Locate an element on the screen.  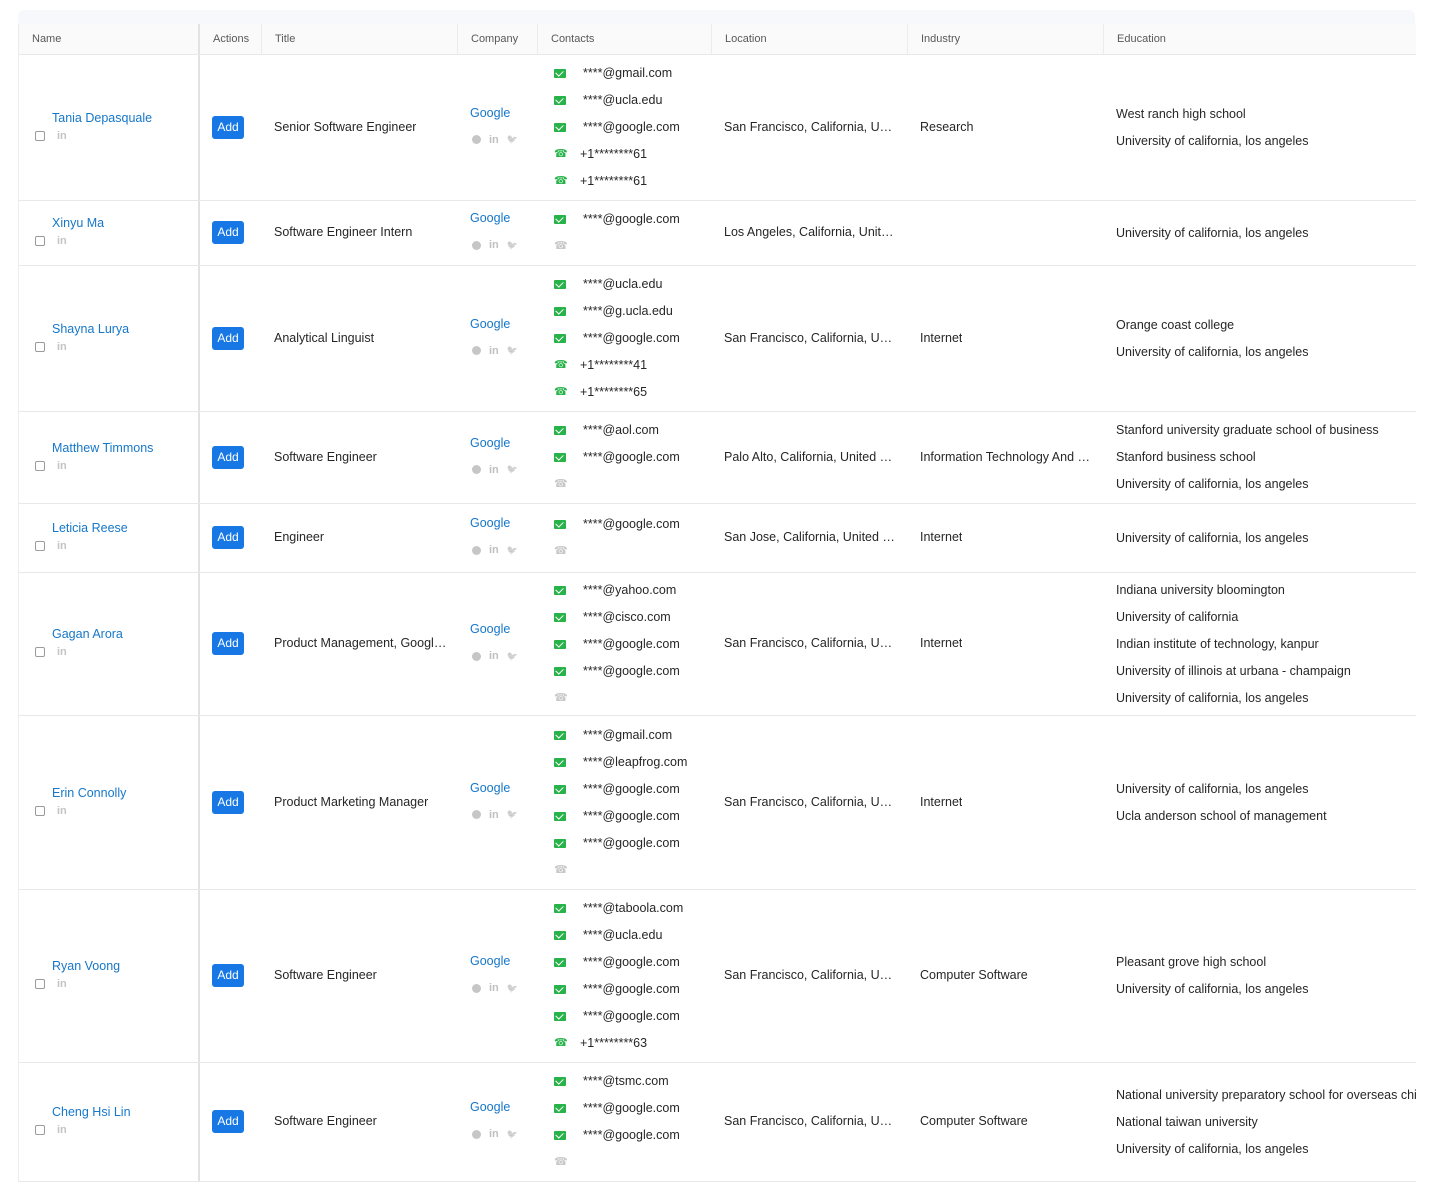
person-name-link: Leticia Reese is located at coordinates (90, 528).